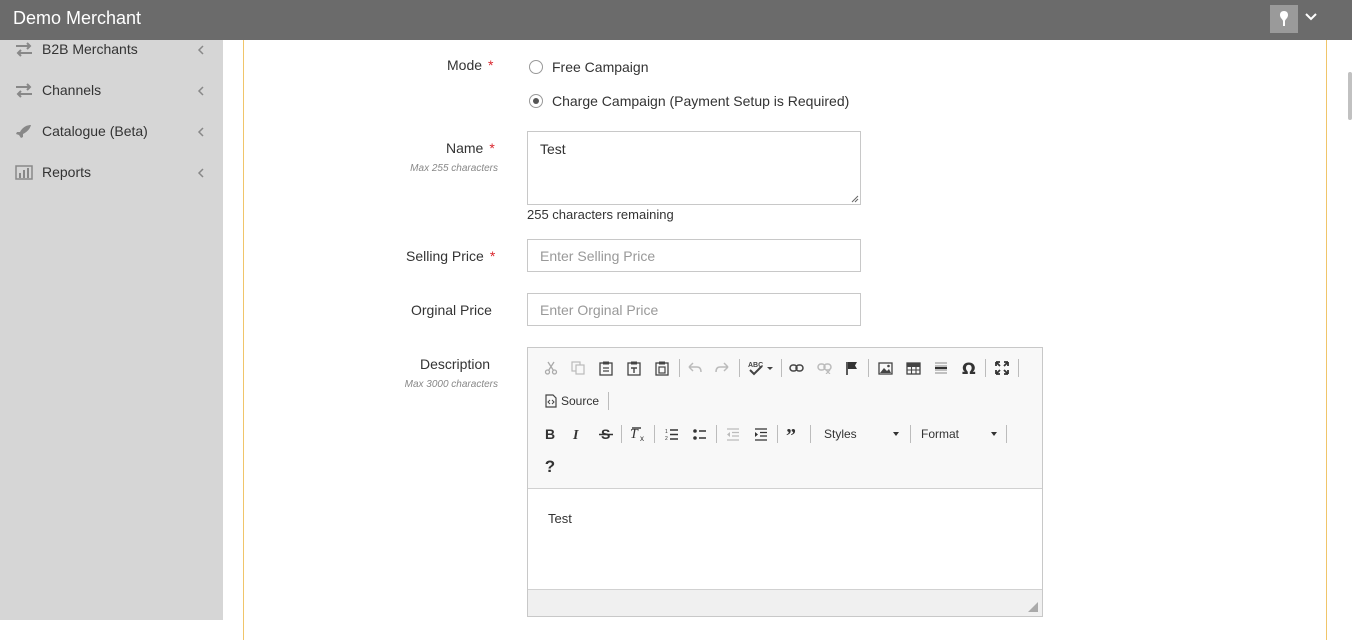  I want to click on source-button: Source, so click(580, 401).